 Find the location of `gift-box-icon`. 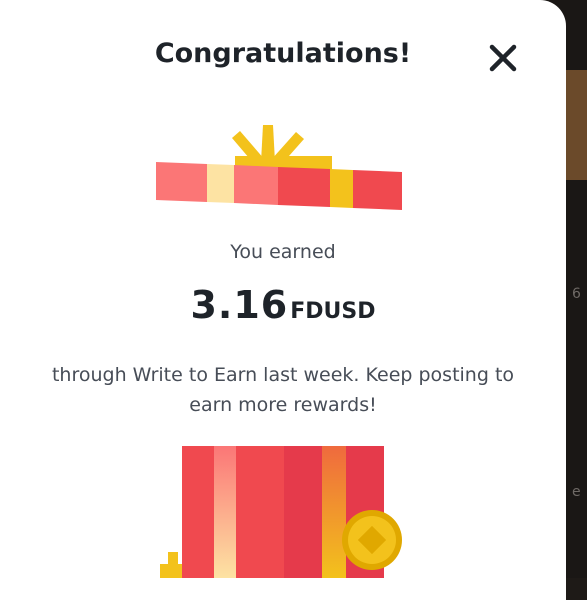

gift-box-icon is located at coordinates (281, 512).